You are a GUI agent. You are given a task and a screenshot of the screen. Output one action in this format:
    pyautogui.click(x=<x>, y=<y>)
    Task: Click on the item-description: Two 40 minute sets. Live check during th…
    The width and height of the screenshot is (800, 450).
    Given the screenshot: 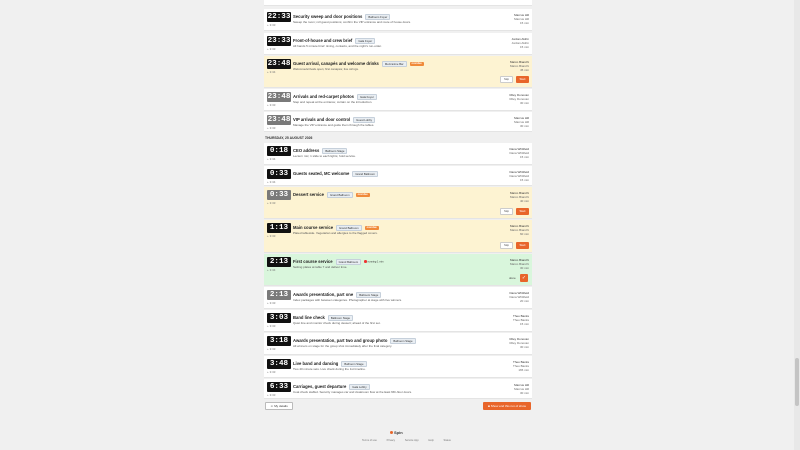 What is the action you would take?
    pyautogui.click(x=329, y=369)
    